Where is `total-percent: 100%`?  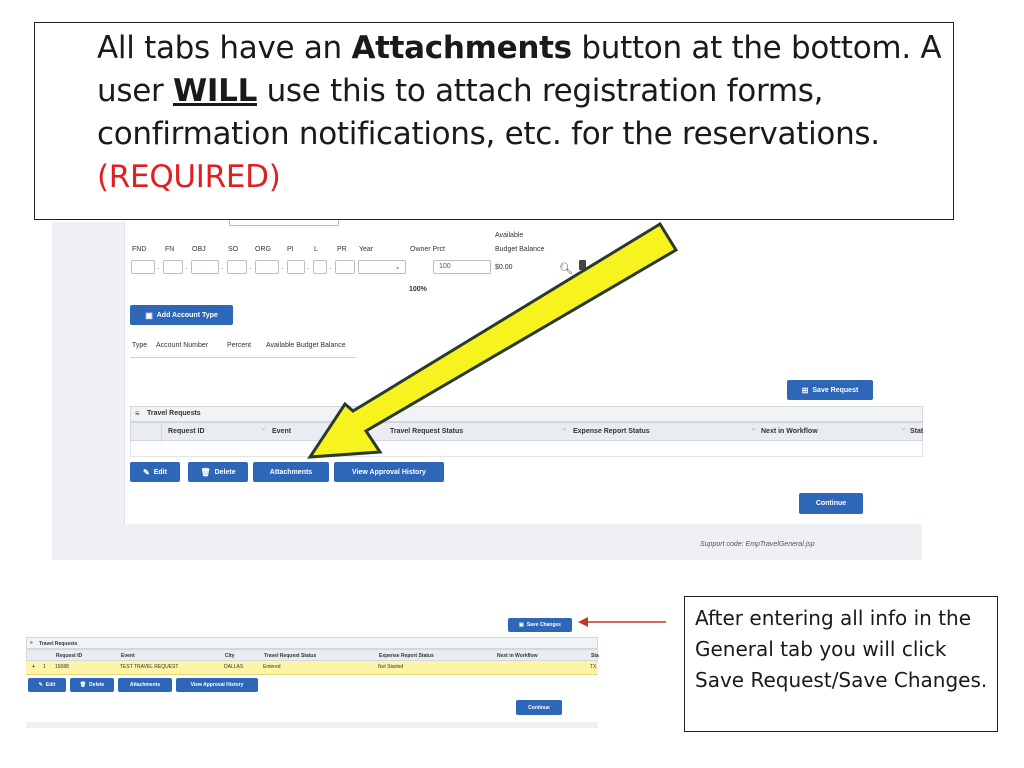 total-percent: 100% is located at coordinates (418, 289).